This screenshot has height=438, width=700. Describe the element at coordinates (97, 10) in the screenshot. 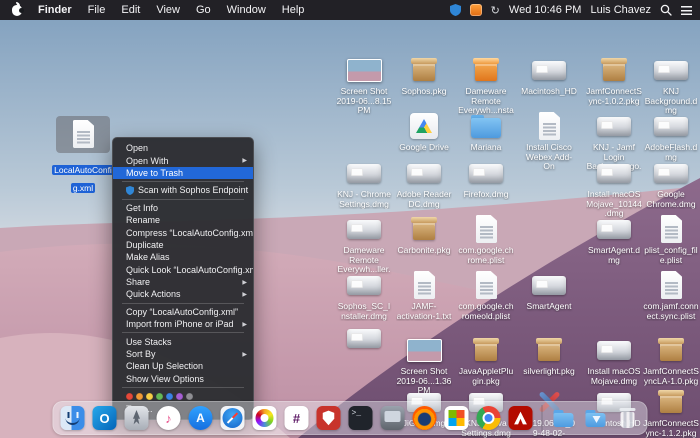

I see `menu-file: File` at that location.